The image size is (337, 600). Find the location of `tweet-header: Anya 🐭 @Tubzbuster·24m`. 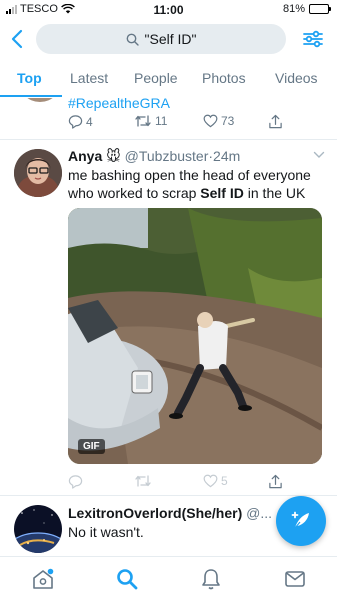

tweet-header: Anya 🐭 @Tubzbuster·24m is located at coordinates (154, 156).